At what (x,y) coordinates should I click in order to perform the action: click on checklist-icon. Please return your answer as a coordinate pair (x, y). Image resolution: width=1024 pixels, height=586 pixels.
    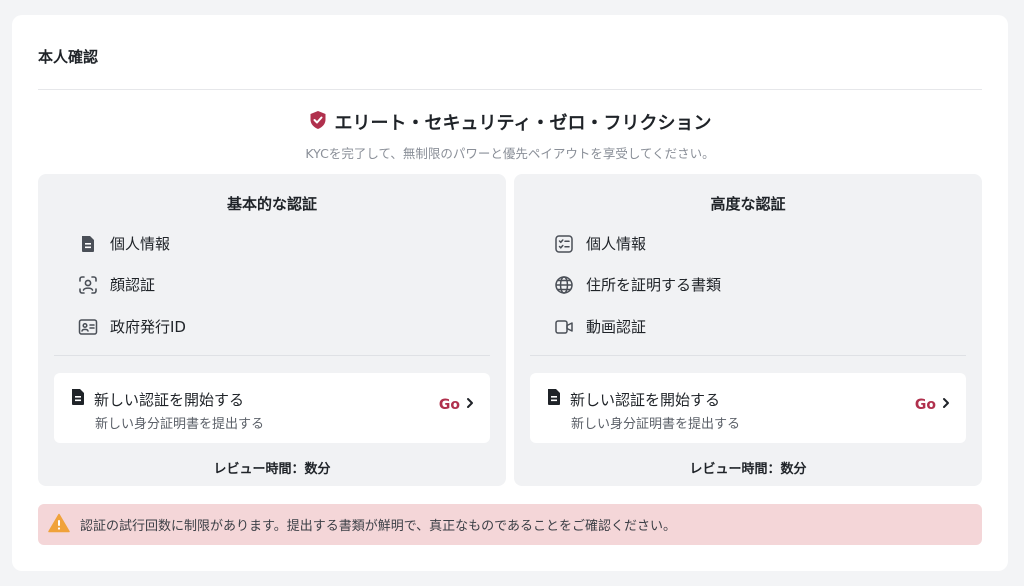
    Looking at the image, I should click on (564, 244).